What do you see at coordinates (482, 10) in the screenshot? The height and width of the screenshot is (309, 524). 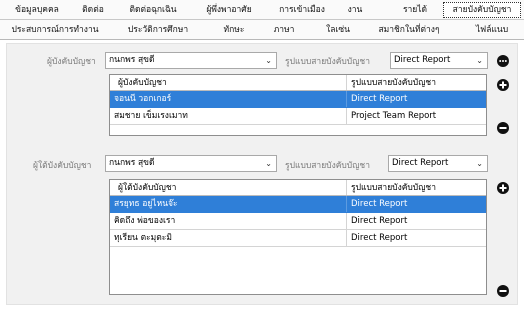 I see `tab-reporting-line: สายบังคับบัญชา` at bounding box center [482, 10].